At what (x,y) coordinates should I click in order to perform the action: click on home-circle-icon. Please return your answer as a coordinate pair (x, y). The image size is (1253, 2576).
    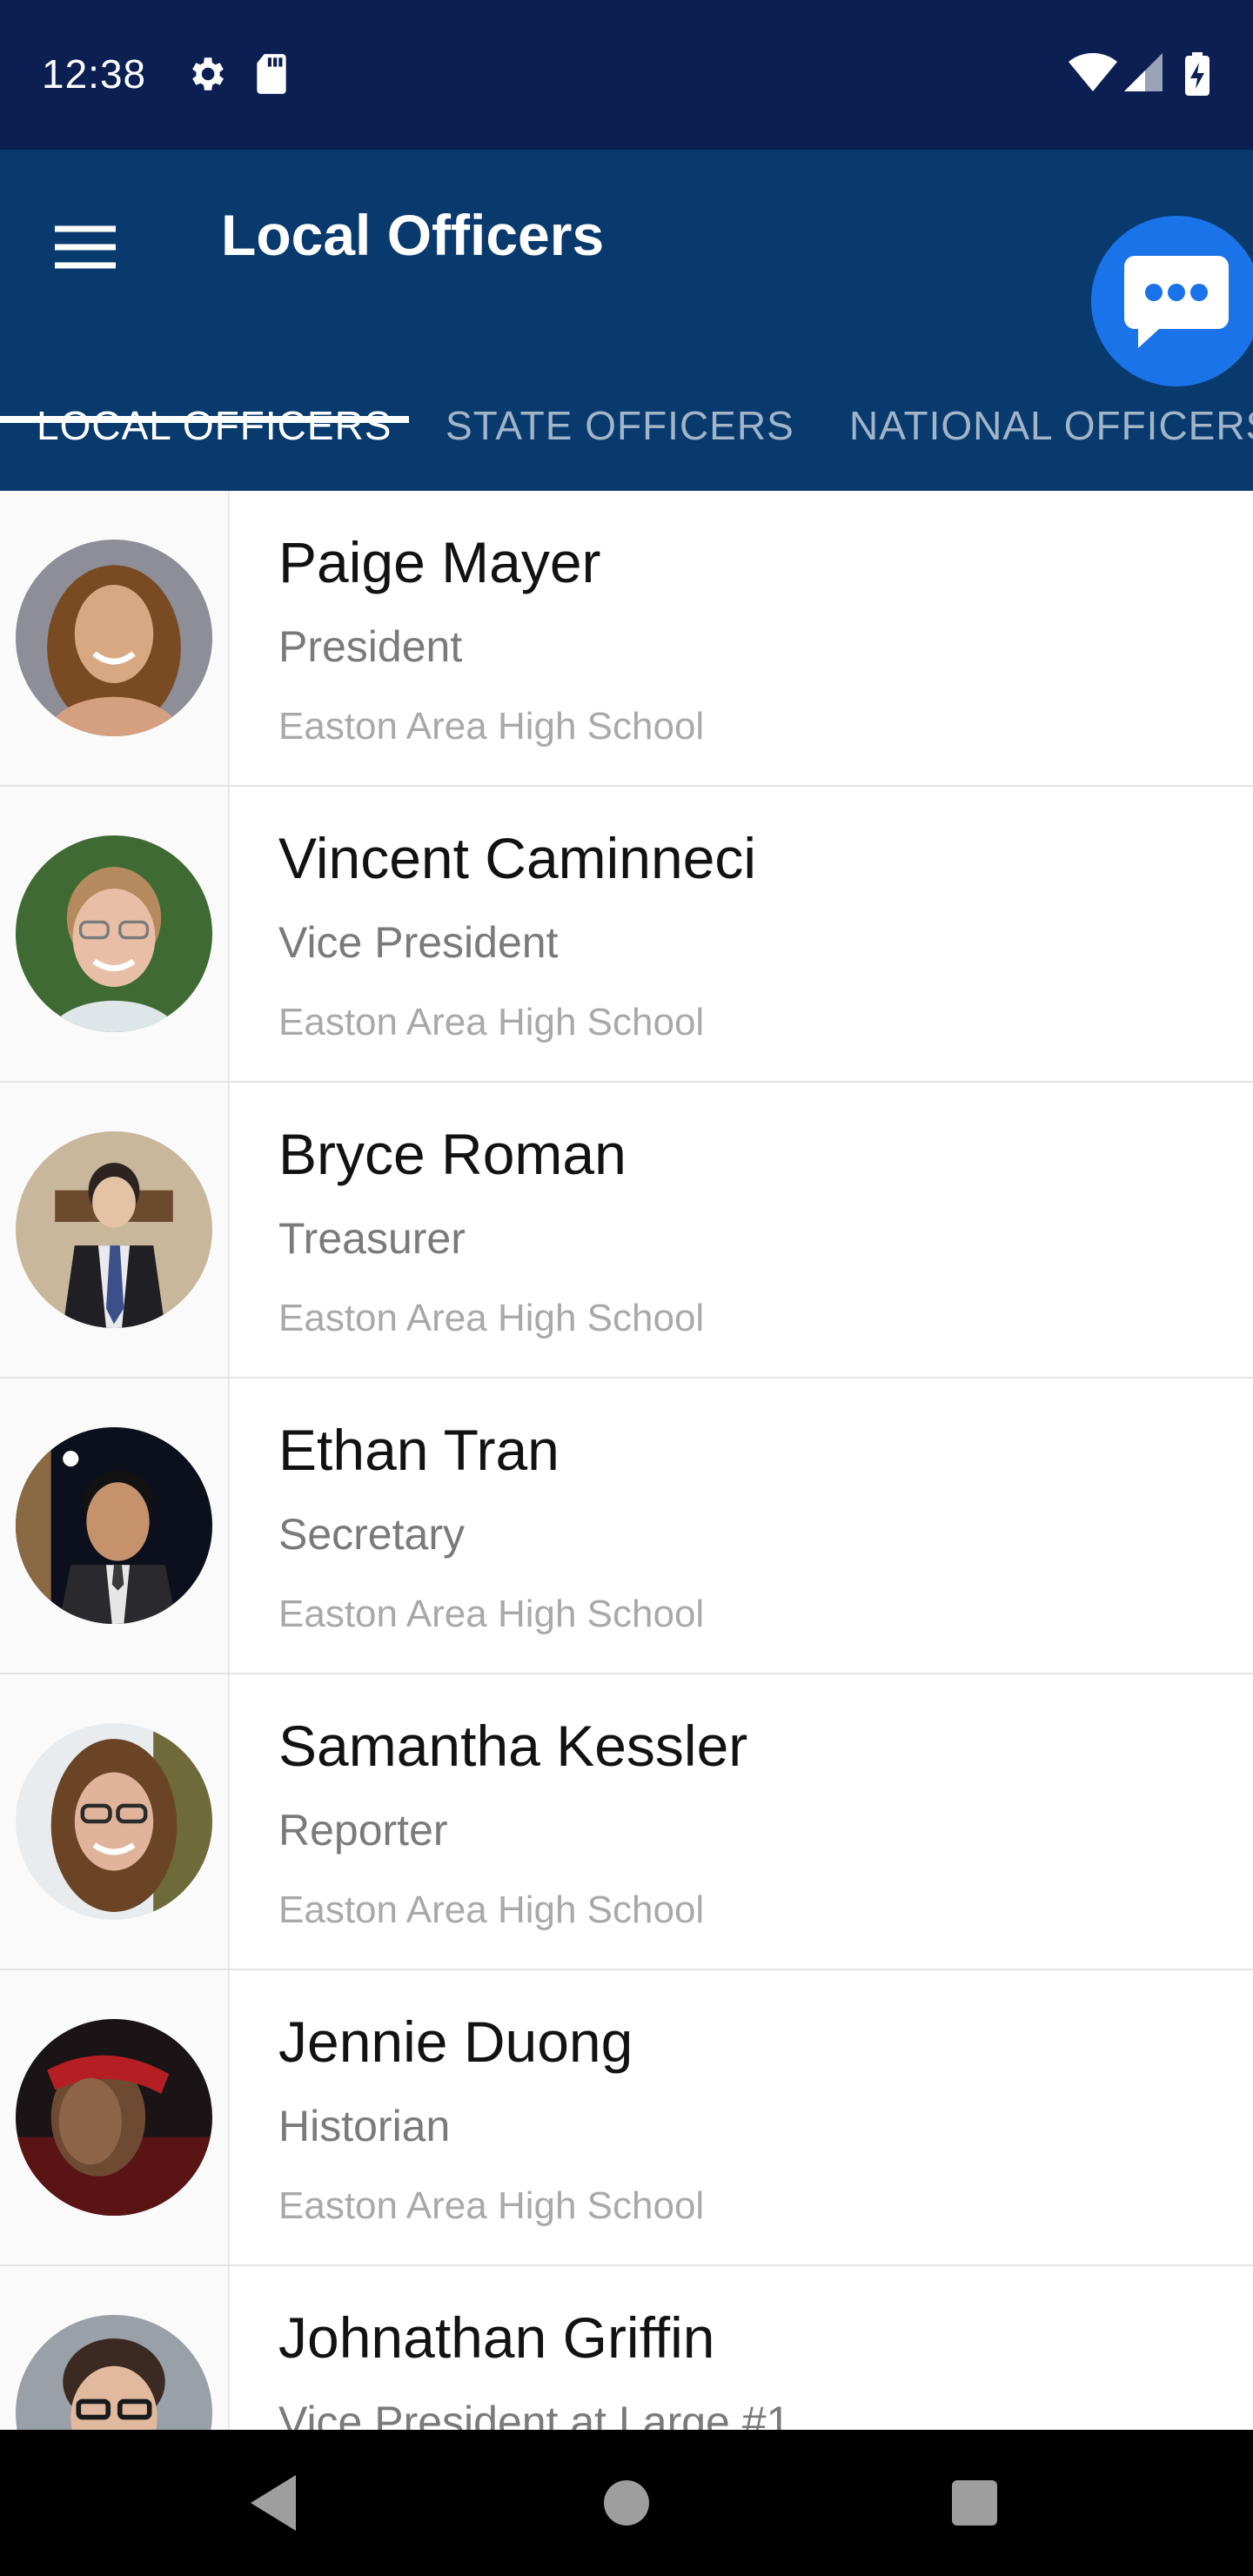
    Looking at the image, I should click on (626, 2503).